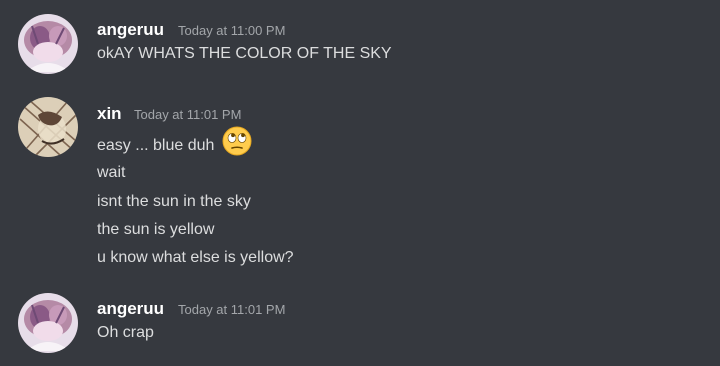 The width and height of the screenshot is (720, 366). What do you see at coordinates (174, 201) in the screenshot?
I see `message-text: isnt the sun in the sky` at bounding box center [174, 201].